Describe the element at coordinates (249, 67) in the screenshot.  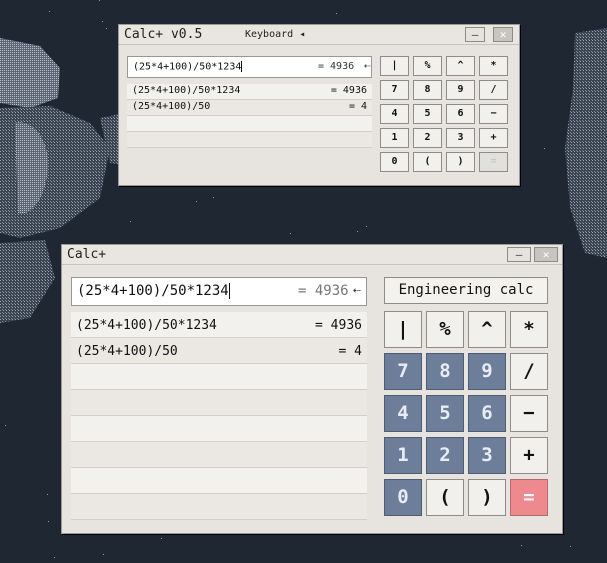
I see `small-expression-input: (25*4+100)/50*1234 = 4936 ⇠` at that location.